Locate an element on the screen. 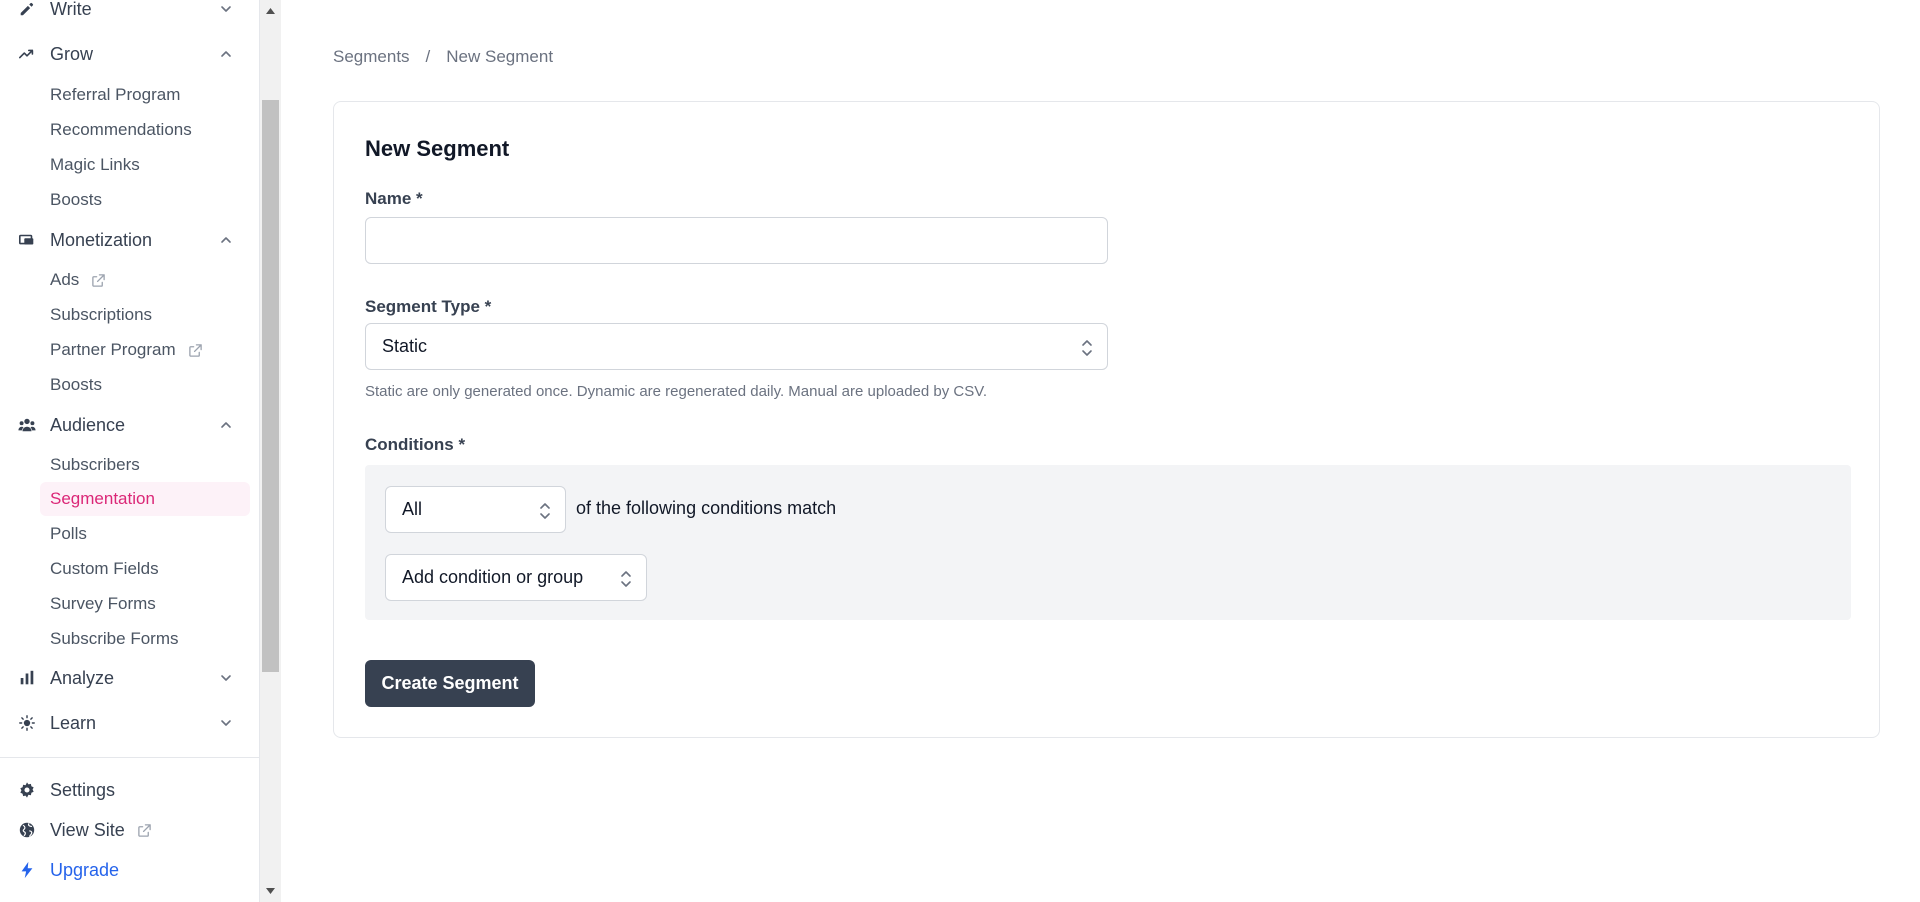  sidebar-item-partner-program: Partner Program is located at coordinates (145, 350).